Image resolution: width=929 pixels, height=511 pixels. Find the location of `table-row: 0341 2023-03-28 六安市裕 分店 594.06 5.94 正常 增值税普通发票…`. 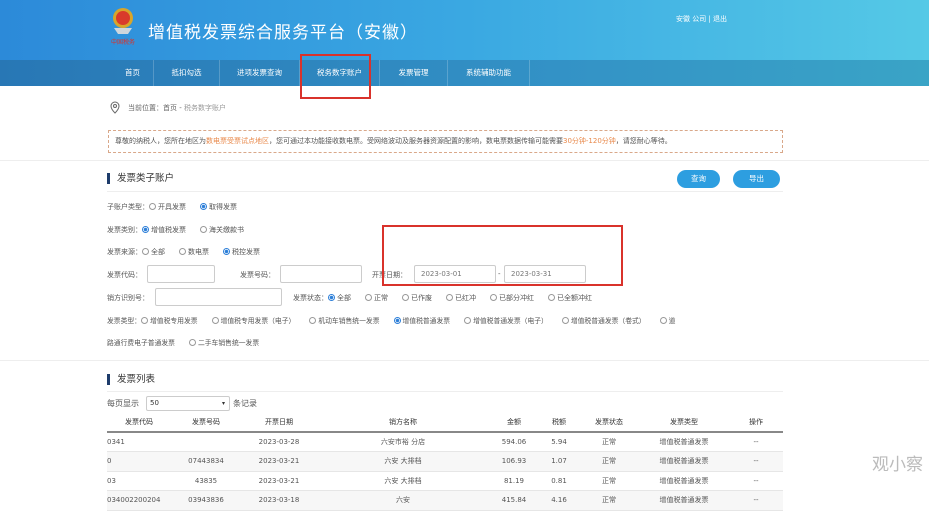

table-row: 0341 2023-03-28 六安市裕 分店 594.06 5.94 正常 增值税普通发票… is located at coordinates (445, 442).